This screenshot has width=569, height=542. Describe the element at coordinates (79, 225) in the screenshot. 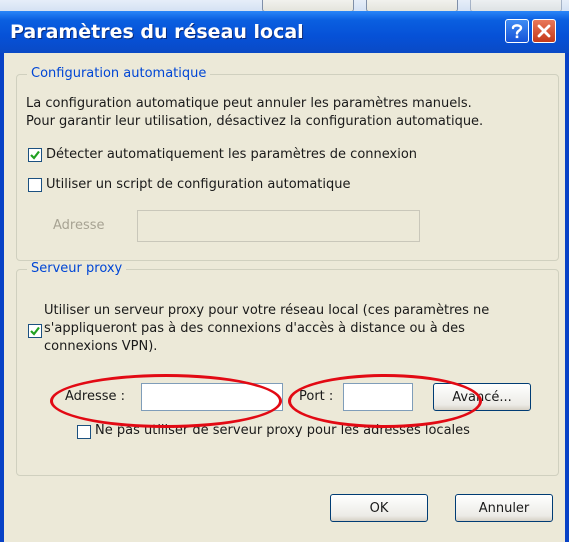

I see `script-address-label: Adresse` at that location.